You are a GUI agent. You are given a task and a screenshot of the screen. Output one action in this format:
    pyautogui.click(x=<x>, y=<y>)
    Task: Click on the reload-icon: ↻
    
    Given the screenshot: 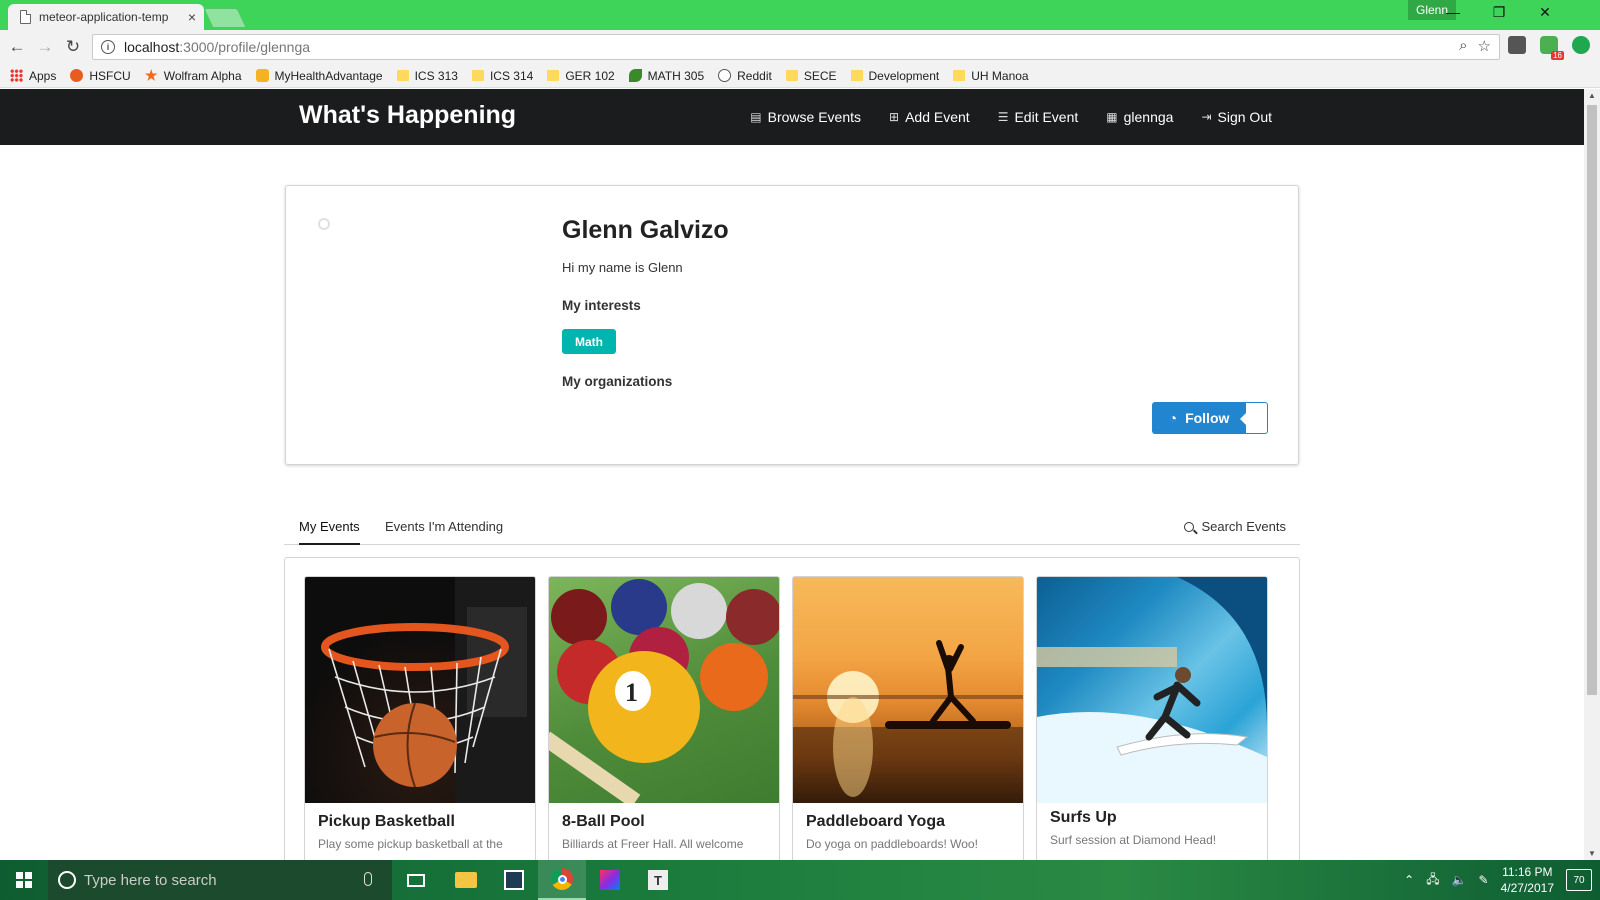 What is the action you would take?
    pyautogui.click(x=73, y=47)
    